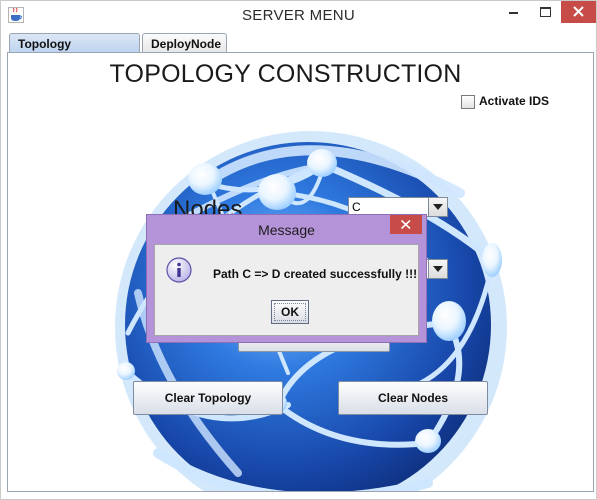 This screenshot has width=597, height=500. I want to click on clear-nodes-button: Clear Nodes, so click(413, 398).